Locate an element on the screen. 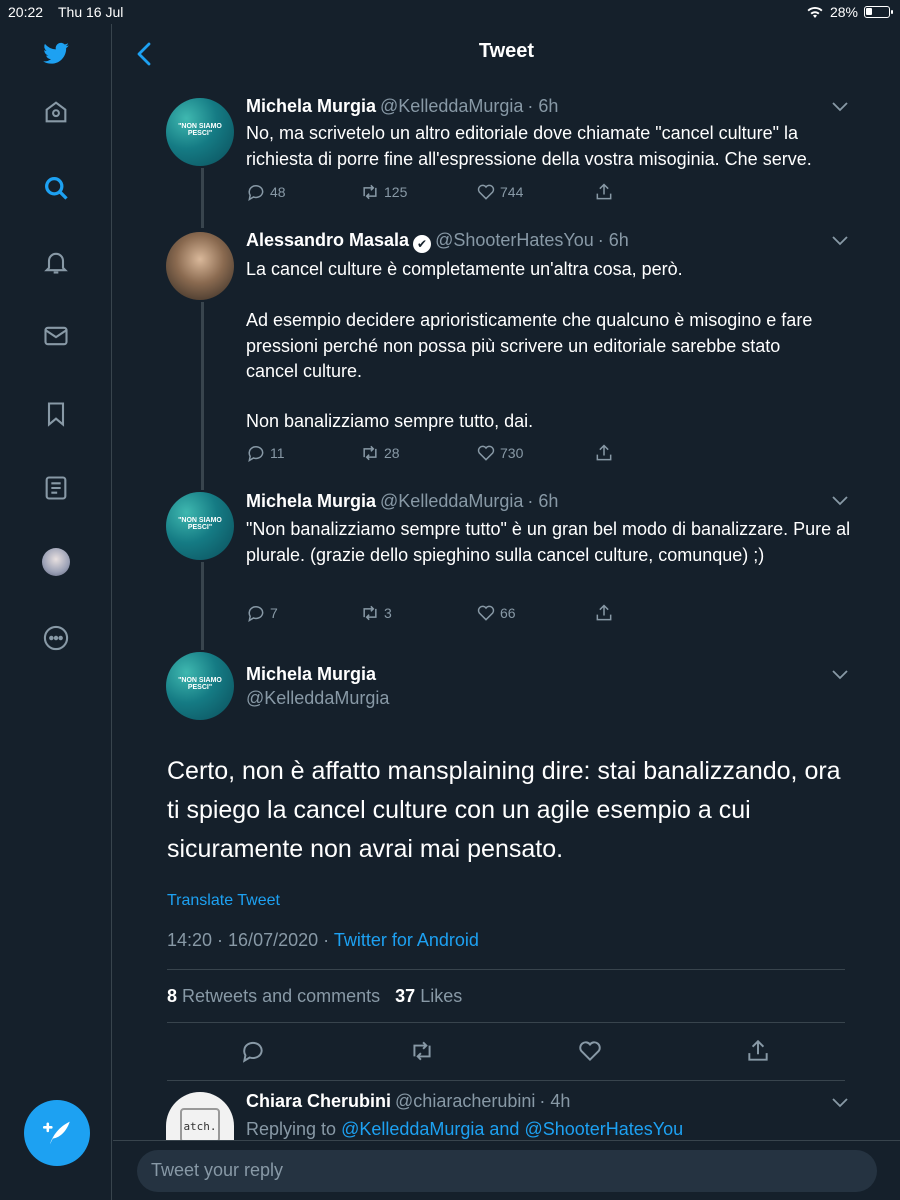 This screenshot has width=900, height=1200. verified-badge-icon: ✔ is located at coordinates (422, 244).